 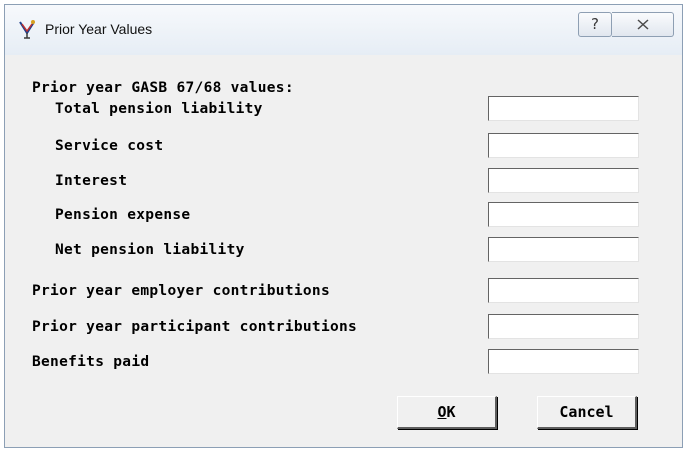 I want to click on interest-field, so click(x=563, y=180).